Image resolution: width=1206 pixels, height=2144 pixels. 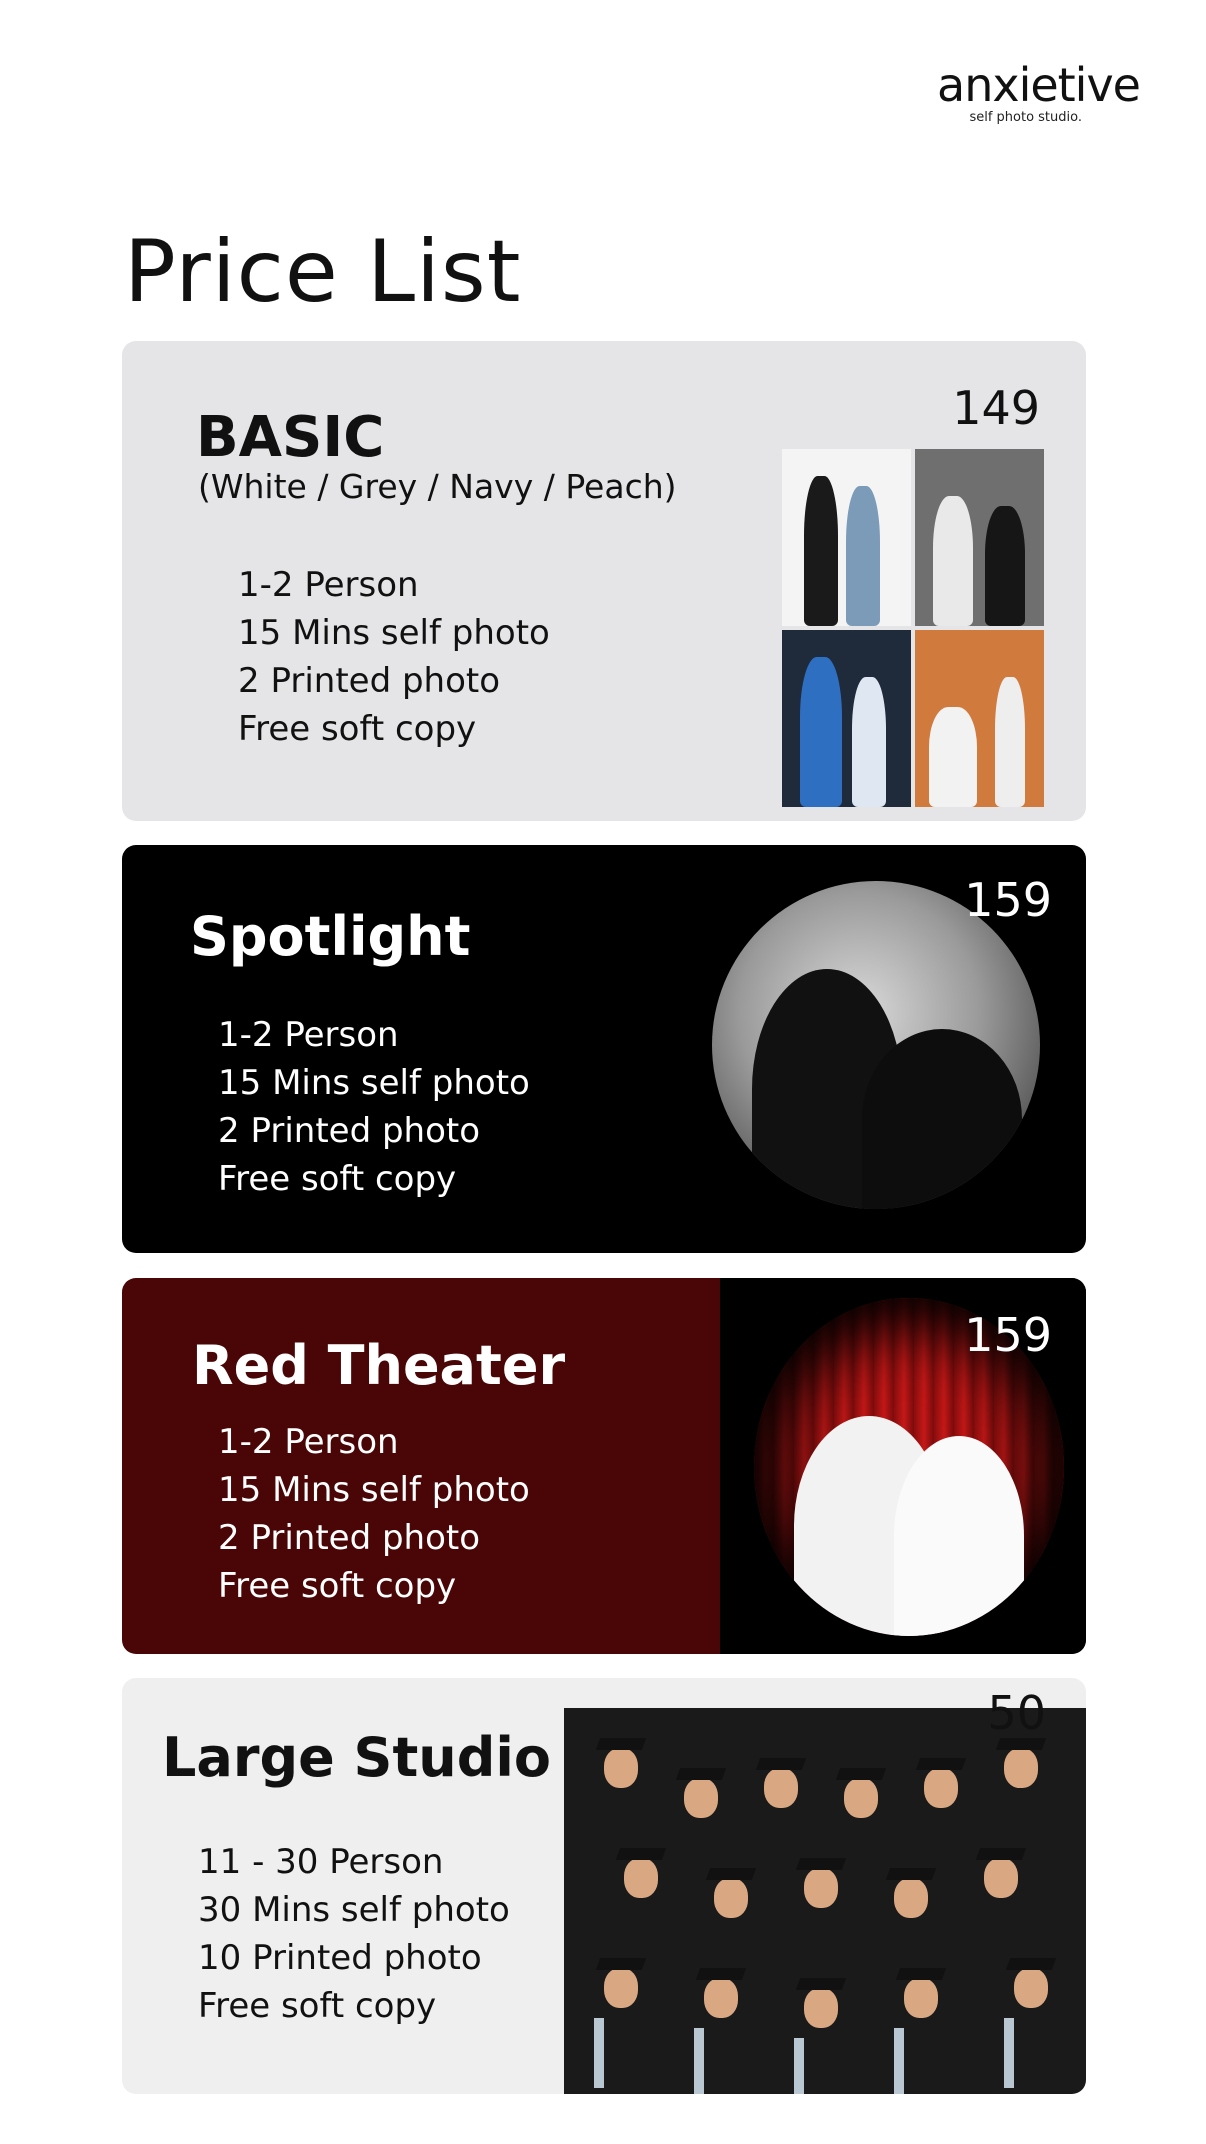 What do you see at coordinates (437, 486) in the screenshot?
I see `package-subtitle: (White / Grey / Navy / Peach)` at bounding box center [437, 486].